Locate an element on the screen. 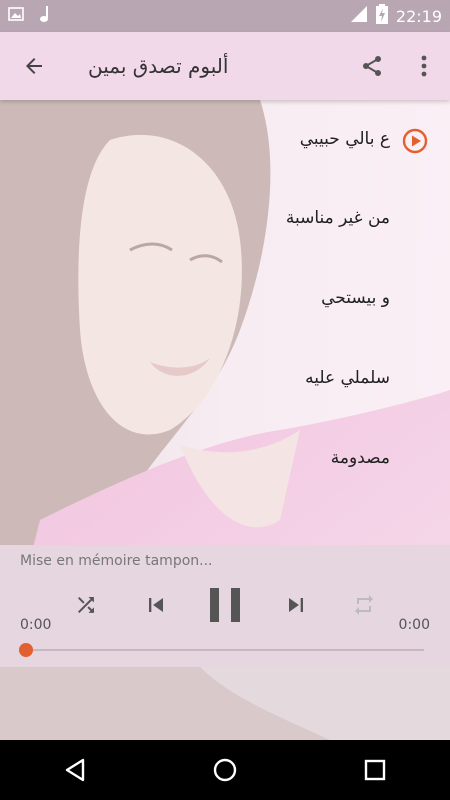 This screenshot has width=450, height=800. shuffle-icon is located at coordinates (86, 605).